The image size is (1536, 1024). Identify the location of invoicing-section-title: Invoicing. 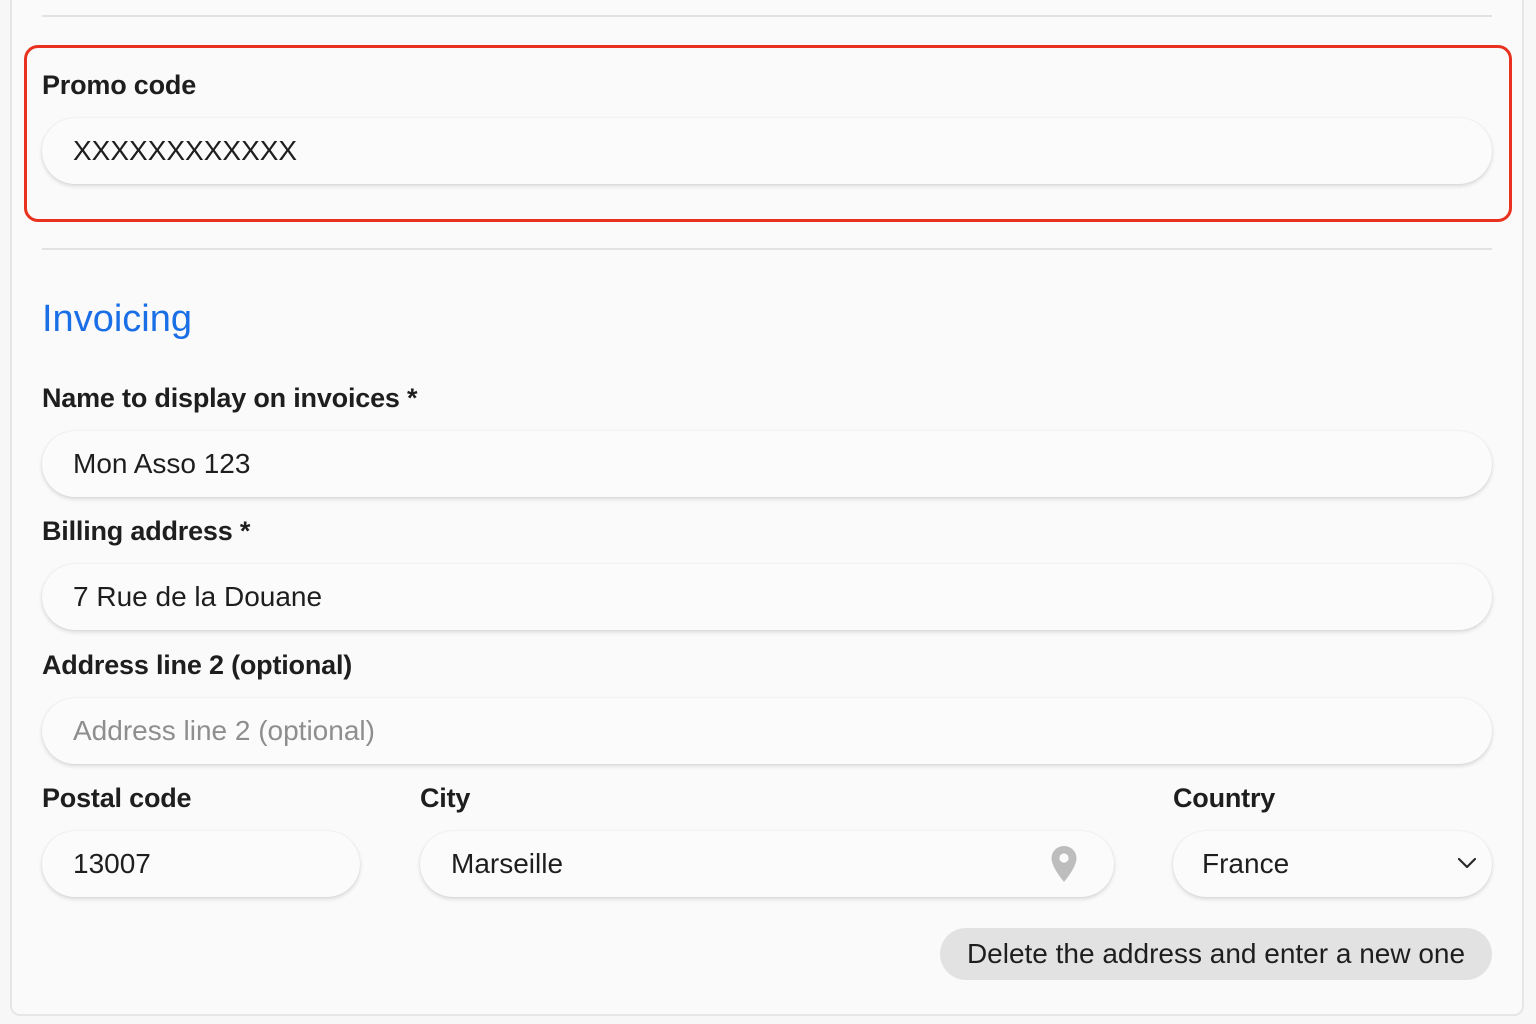
(117, 319).